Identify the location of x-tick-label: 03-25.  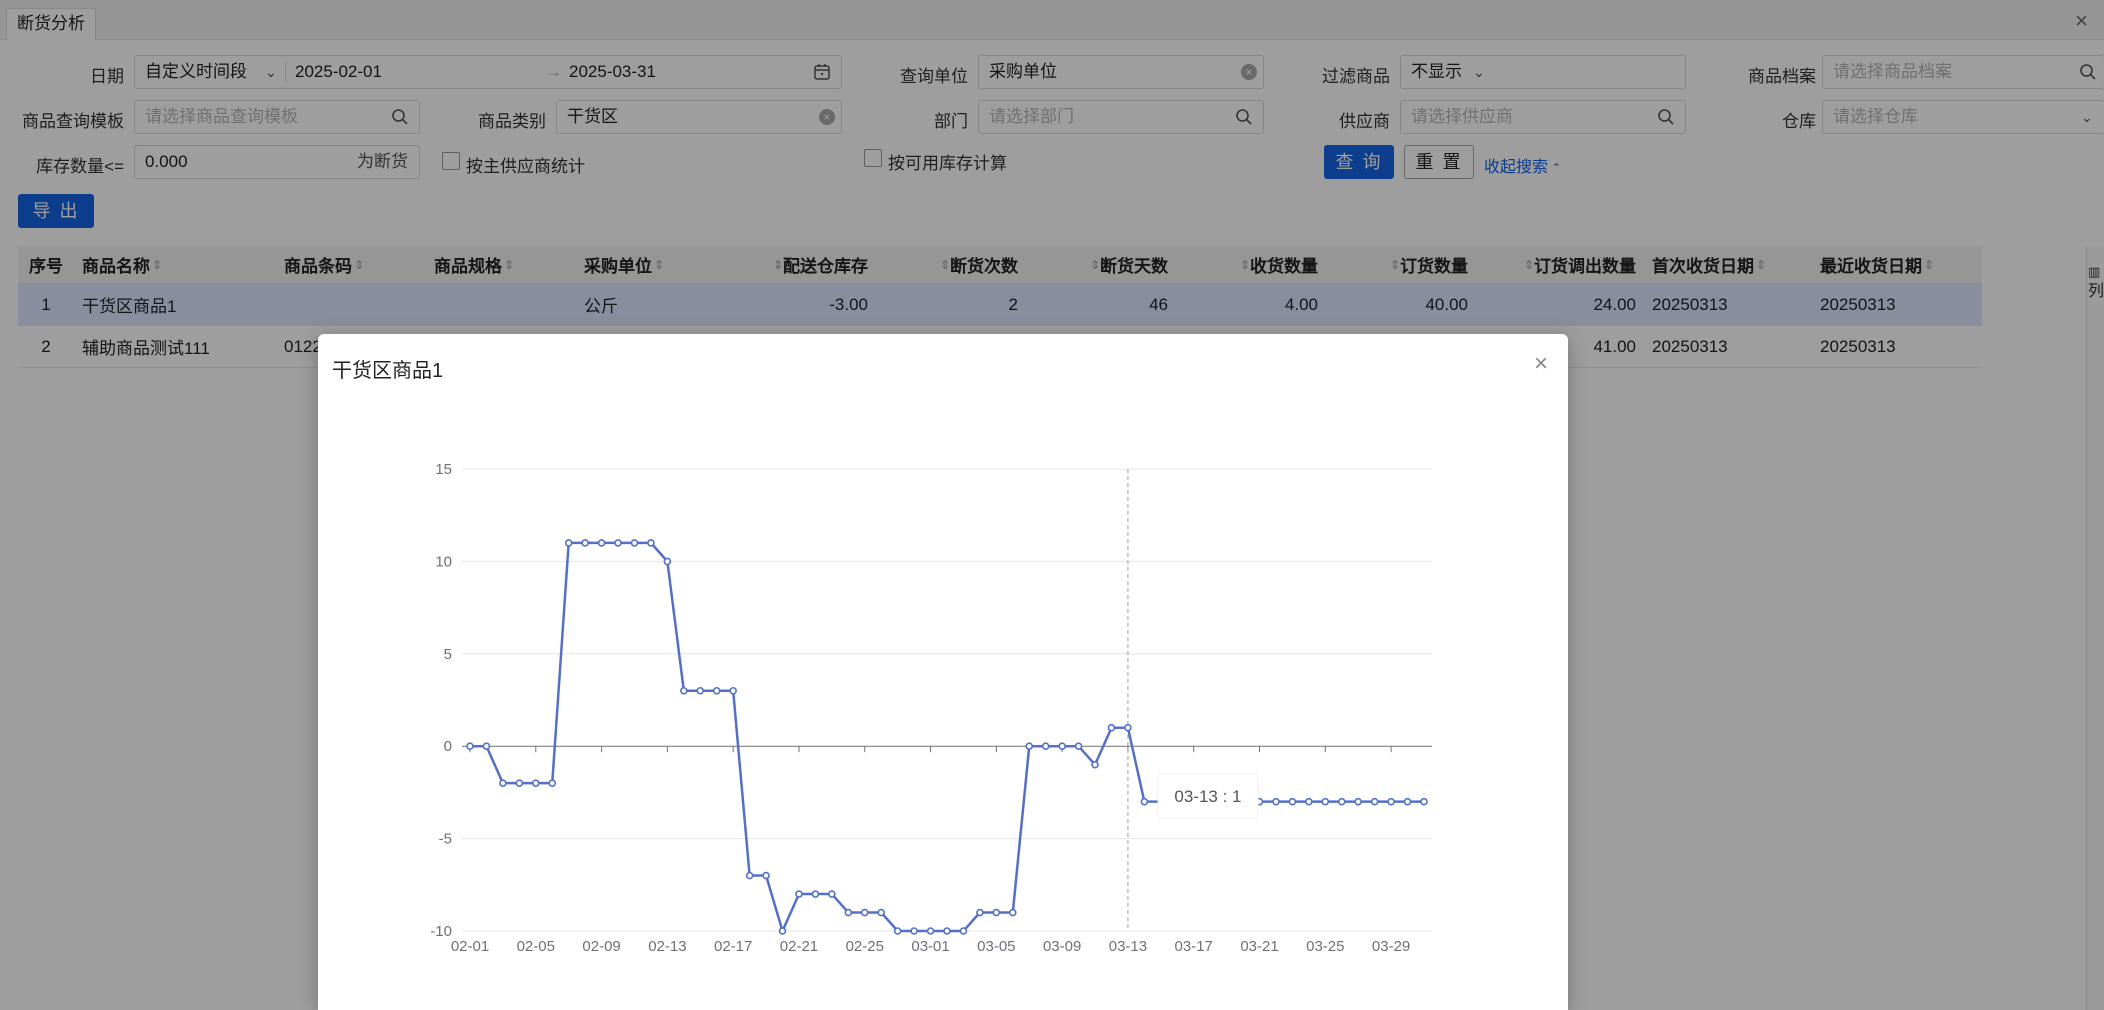
(1325, 946).